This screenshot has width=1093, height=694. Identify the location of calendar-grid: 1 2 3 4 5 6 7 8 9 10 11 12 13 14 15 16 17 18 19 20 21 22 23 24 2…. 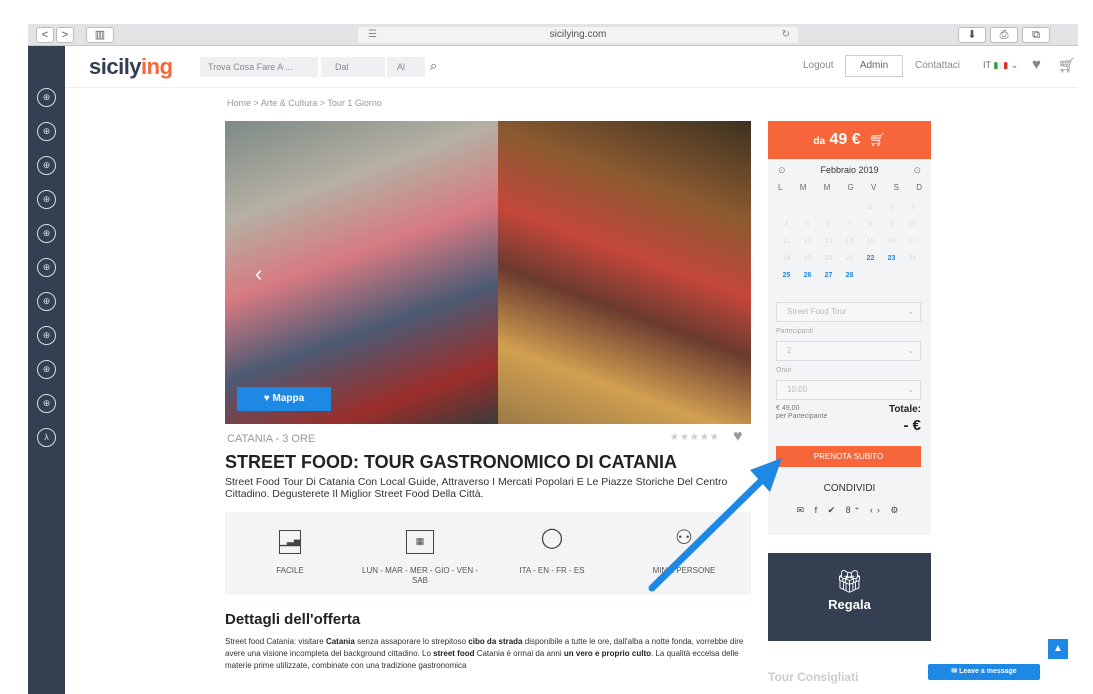
(850, 241).